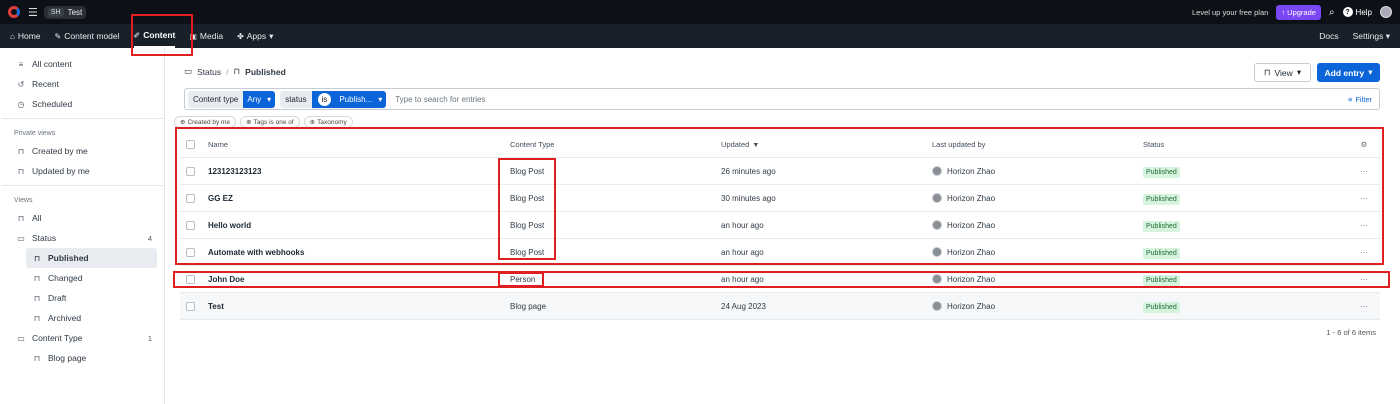 The image size is (1400, 404). What do you see at coordinates (209, 122) in the screenshot?
I see `chip-label: Created by me` at bounding box center [209, 122].